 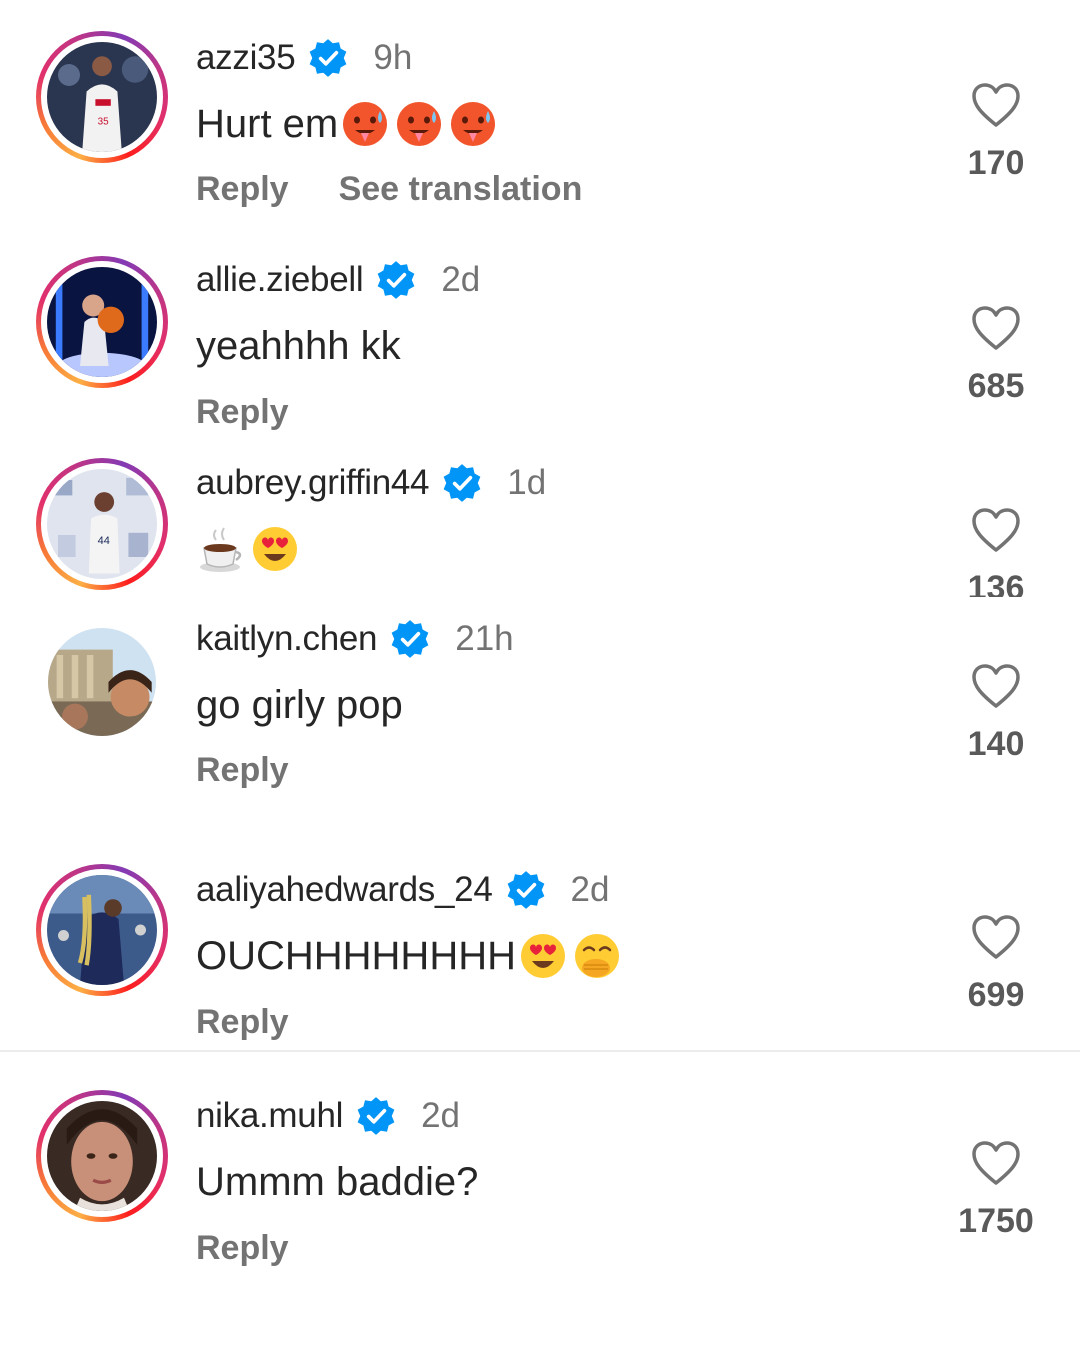 I want to click on avatar: 35, so click(x=102, y=97).